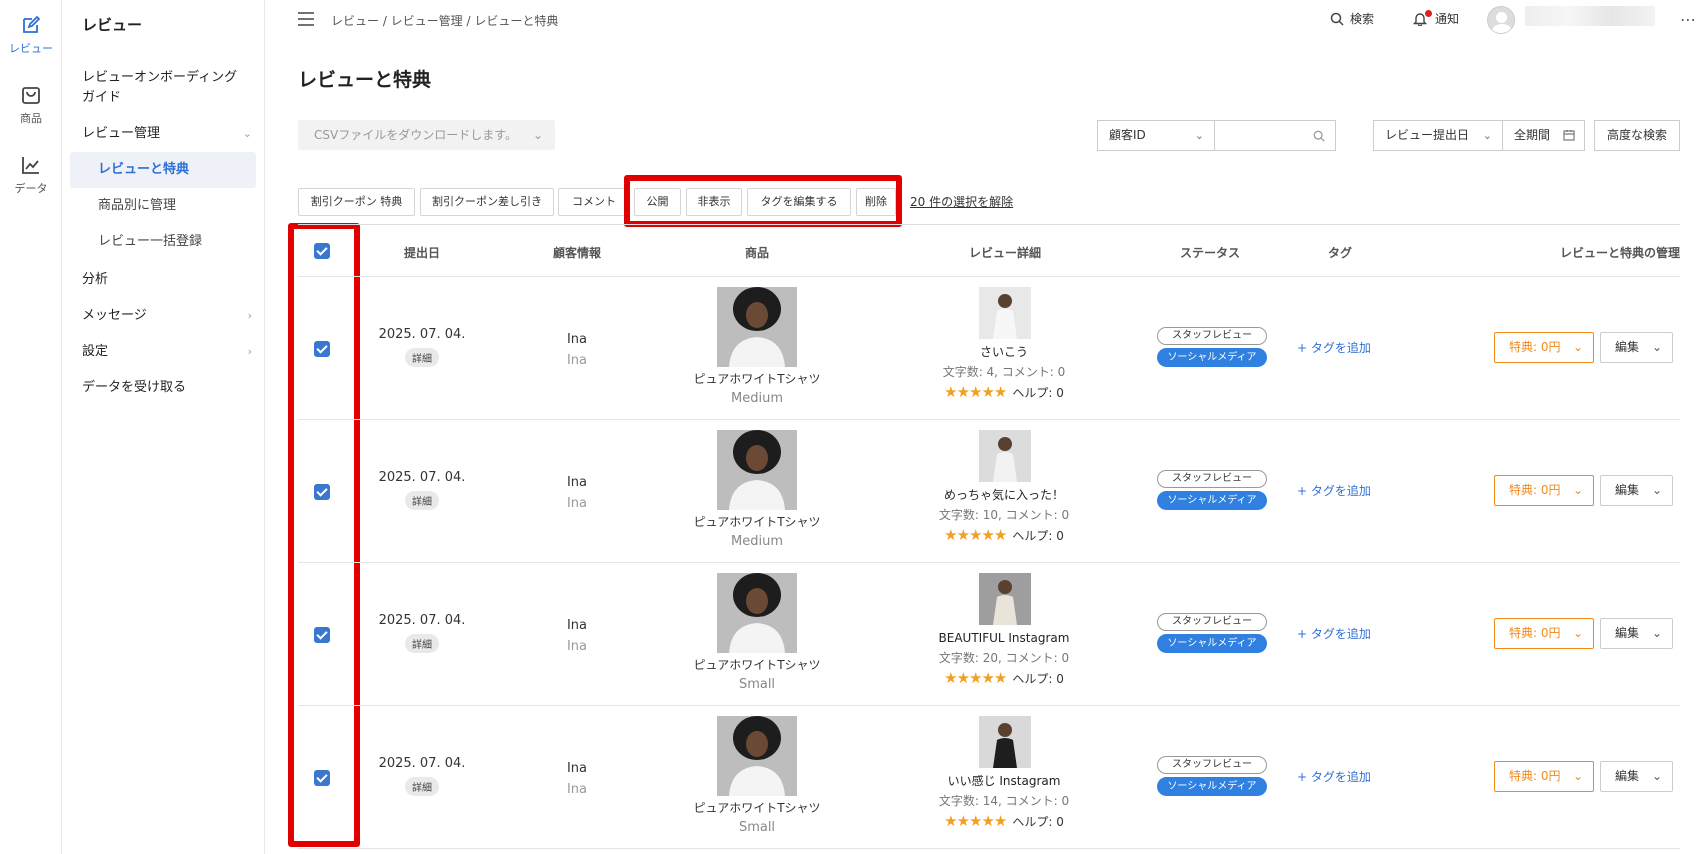 This screenshot has height=854, width=1702. What do you see at coordinates (975, 678) in the screenshot?
I see `star-rating: ★★★★★` at bounding box center [975, 678].